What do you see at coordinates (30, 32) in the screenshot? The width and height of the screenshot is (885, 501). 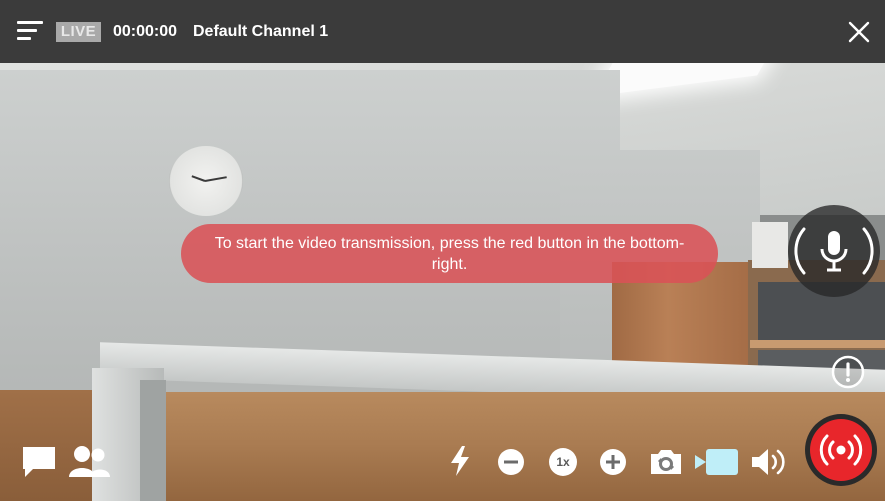 I see `menu-icon` at bounding box center [30, 32].